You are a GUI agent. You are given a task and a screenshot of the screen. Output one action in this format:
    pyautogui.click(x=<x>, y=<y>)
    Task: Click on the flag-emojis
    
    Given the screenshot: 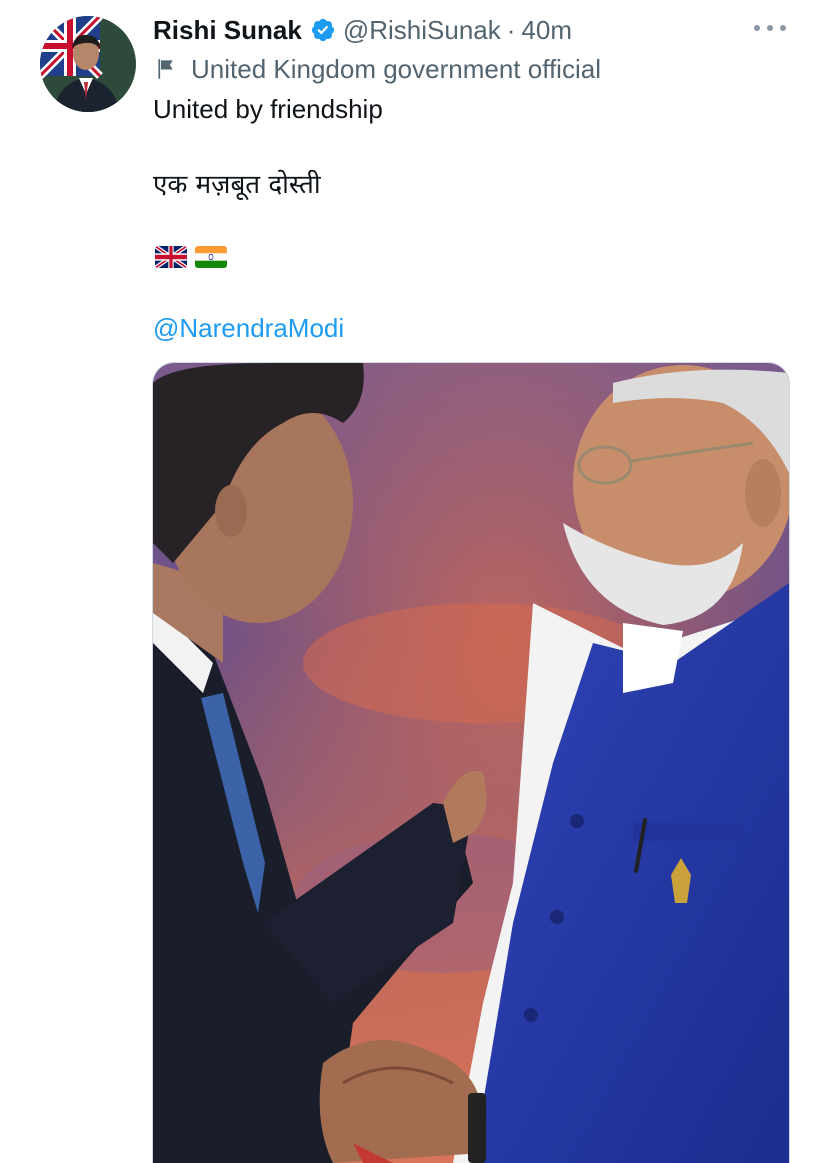 What is the action you would take?
    pyautogui.click(x=191, y=257)
    